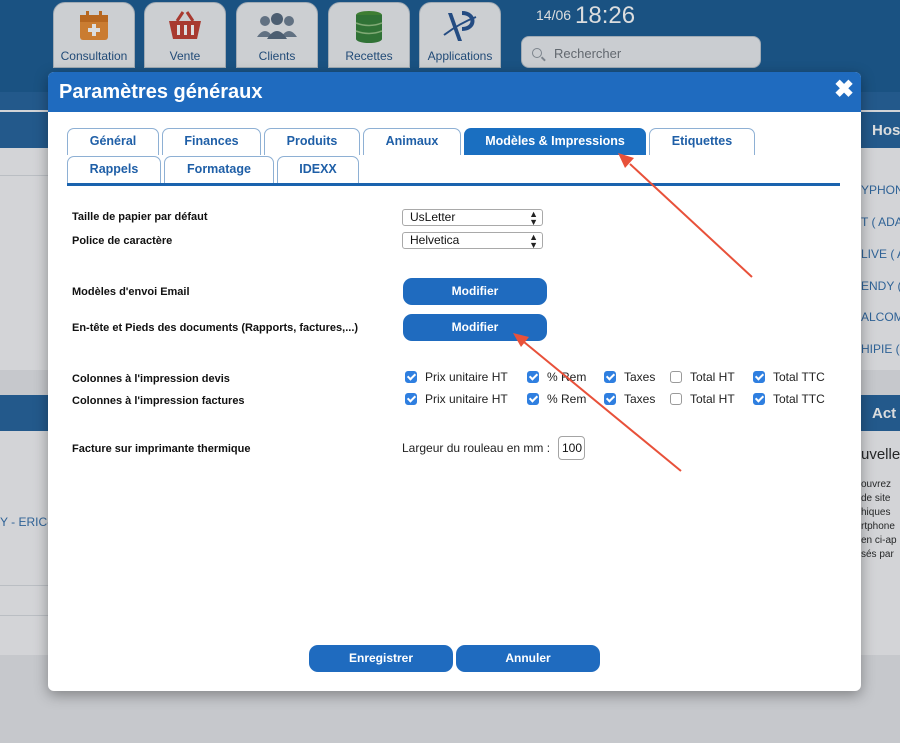 The image size is (900, 743). What do you see at coordinates (211, 141) in the screenshot?
I see `tab-finances: Finances` at bounding box center [211, 141].